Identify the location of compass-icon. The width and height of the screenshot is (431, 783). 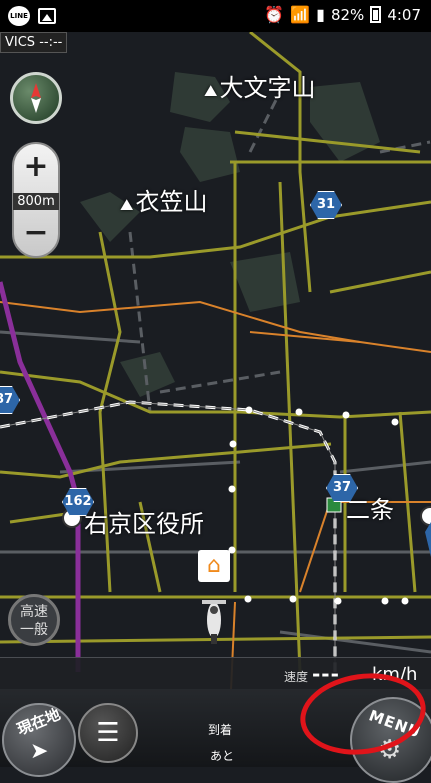
(36, 98).